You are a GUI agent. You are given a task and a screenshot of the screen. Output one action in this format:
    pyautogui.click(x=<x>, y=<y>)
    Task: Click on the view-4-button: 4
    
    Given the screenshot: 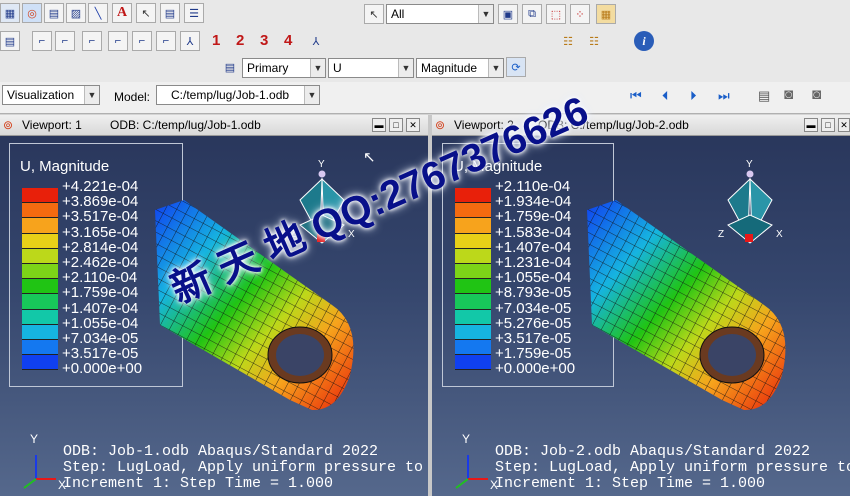 What is the action you would take?
    pyautogui.click(x=288, y=40)
    